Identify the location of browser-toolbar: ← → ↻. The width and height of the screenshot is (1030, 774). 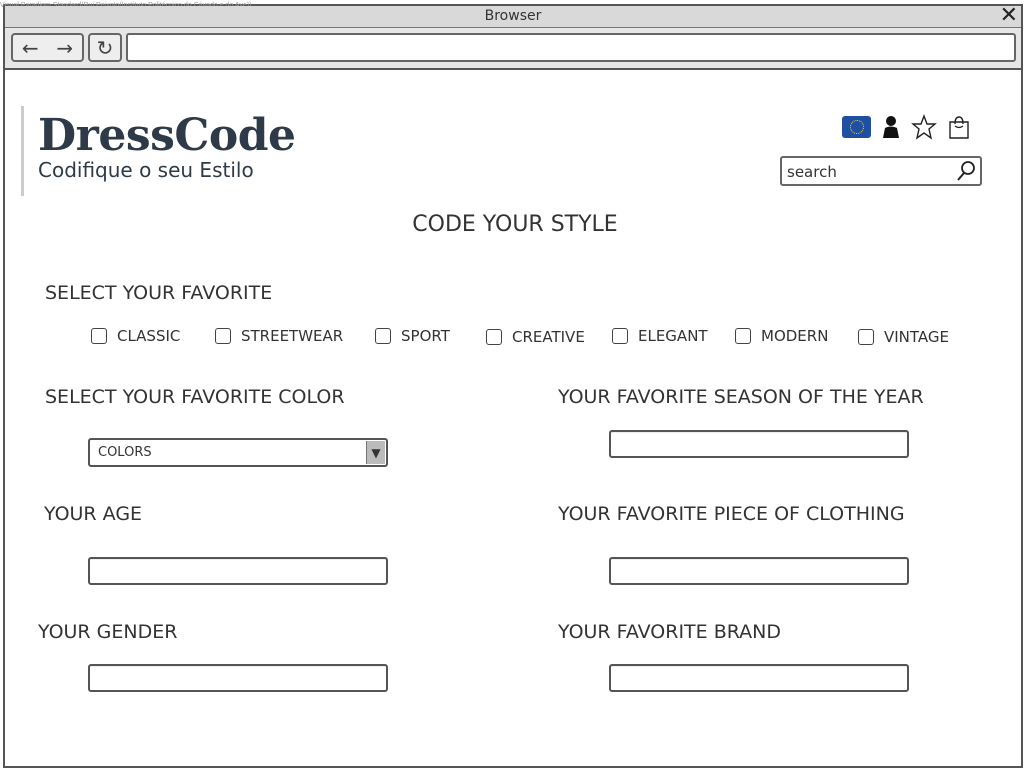
(513, 49).